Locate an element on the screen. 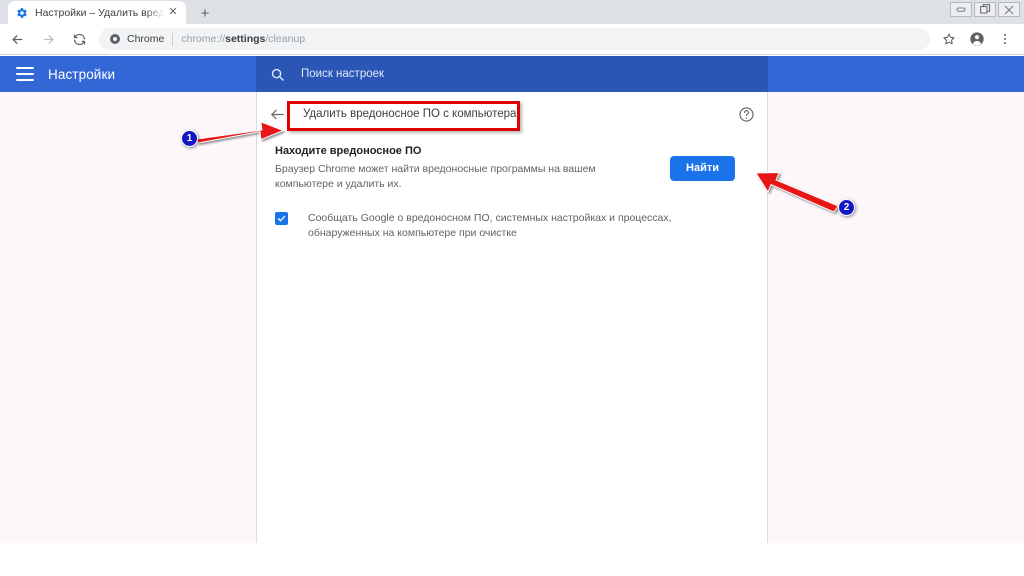 The width and height of the screenshot is (1024, 576). search-input-placeholder: Поиск настроек is located at coordinates (343, 74).